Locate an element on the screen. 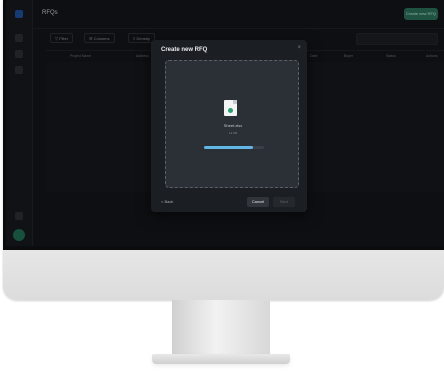 The image size is (444, 377). file-size: 12 KB is located at coordinates (233, 133).